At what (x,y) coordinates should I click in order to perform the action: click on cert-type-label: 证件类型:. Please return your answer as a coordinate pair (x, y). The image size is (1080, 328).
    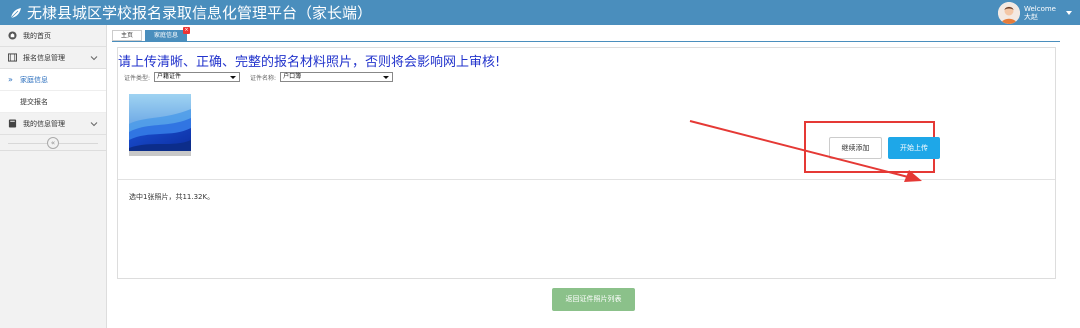
    Looking at the image, I should click on (137, 78).